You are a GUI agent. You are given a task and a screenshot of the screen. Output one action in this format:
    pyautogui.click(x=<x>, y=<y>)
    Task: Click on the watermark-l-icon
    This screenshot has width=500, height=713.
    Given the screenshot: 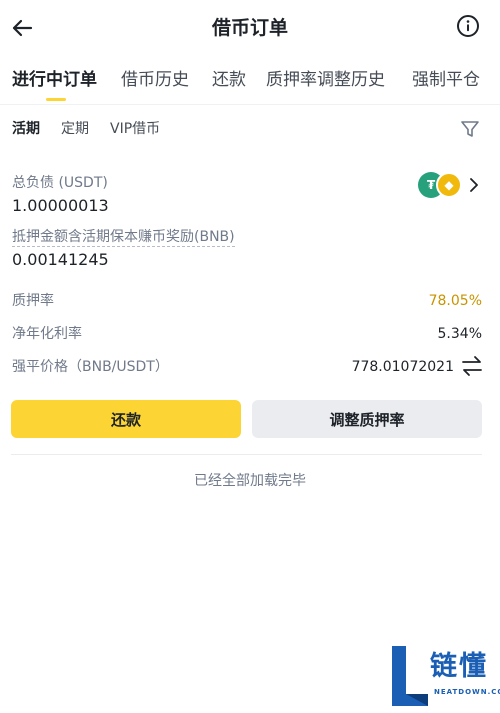 What is the action you would take?
    pyautogui.click(x=410, y=676)
    